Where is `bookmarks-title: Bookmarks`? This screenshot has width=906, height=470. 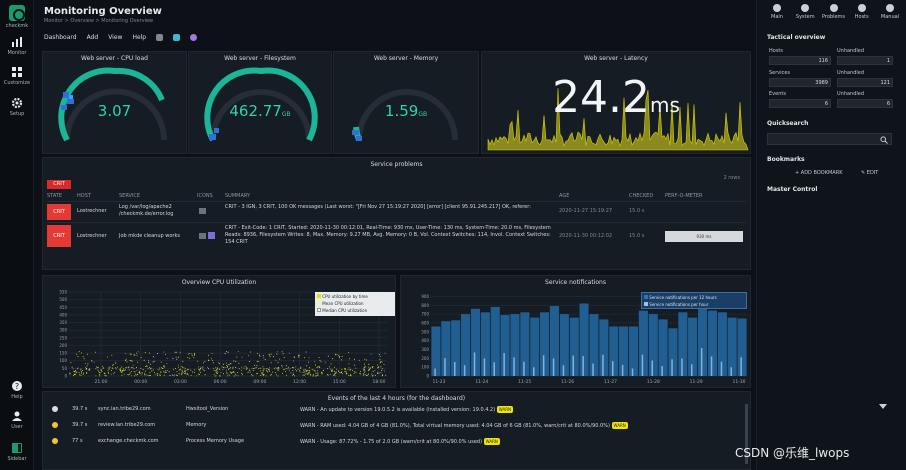
bookmarks-title: Bookmarks is located at coordinates (786, 159).